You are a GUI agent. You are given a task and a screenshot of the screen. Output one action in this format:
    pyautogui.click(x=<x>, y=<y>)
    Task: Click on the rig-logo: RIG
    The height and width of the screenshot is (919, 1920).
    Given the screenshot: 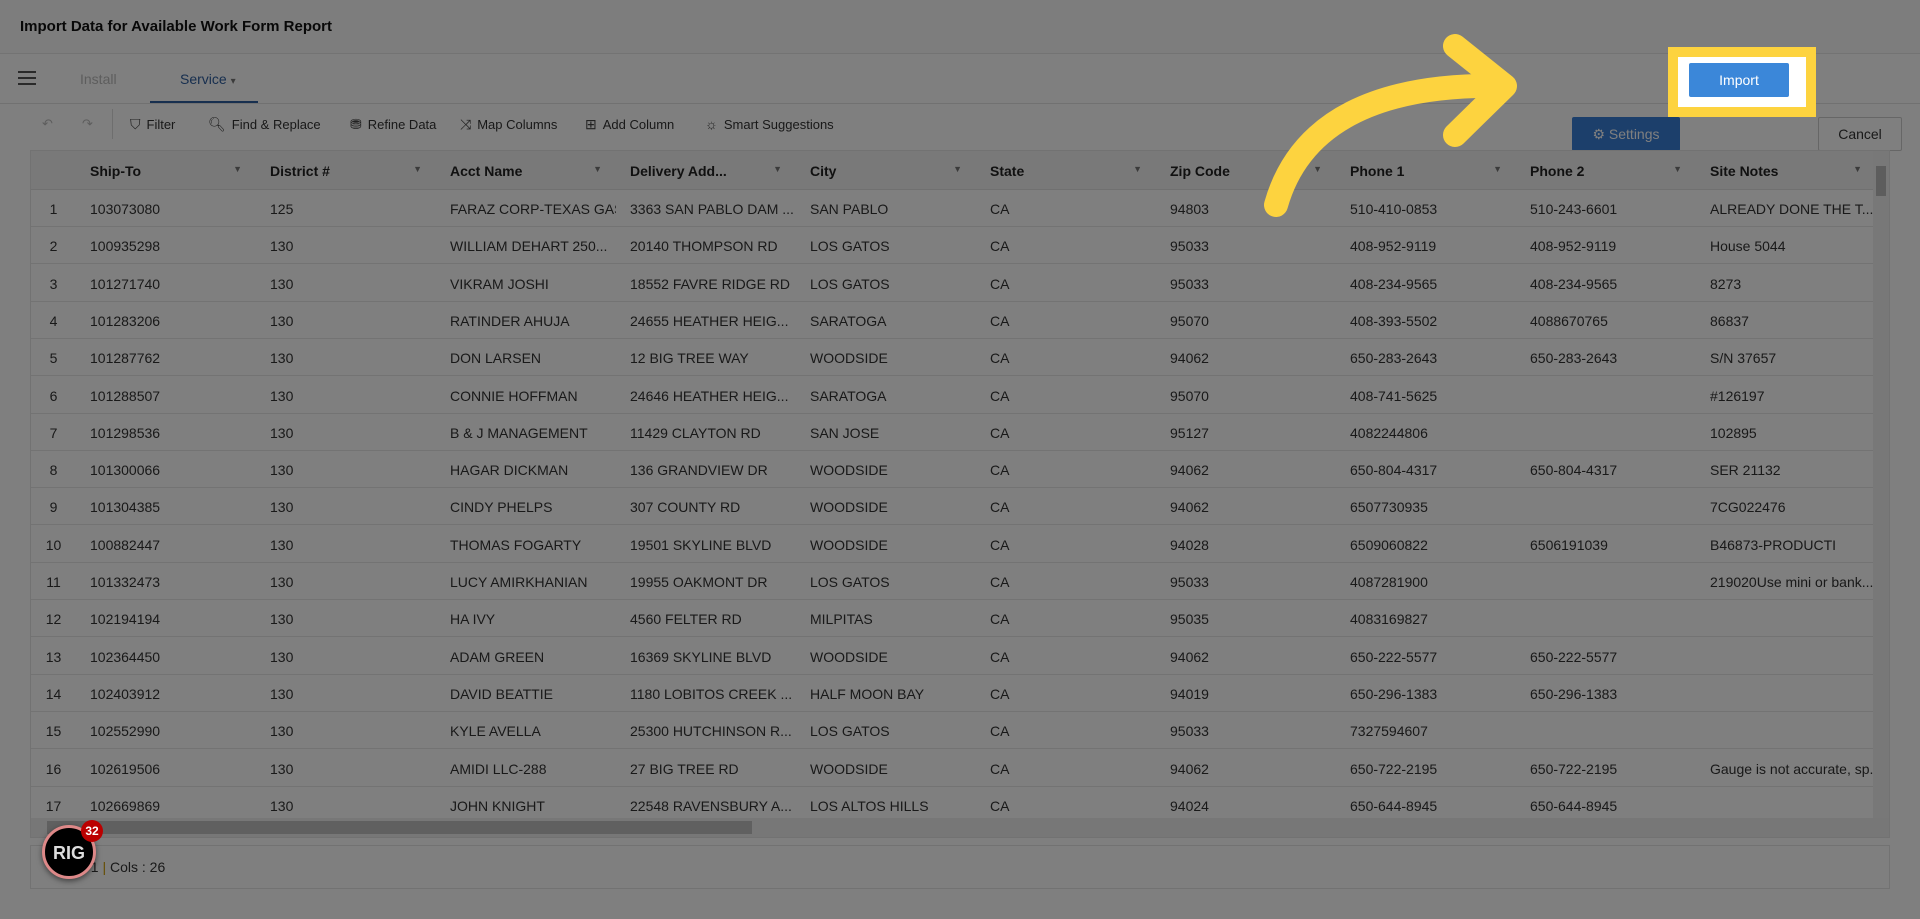 What is the action you would take?
    pyautogui.click(x=68, y=853)
    